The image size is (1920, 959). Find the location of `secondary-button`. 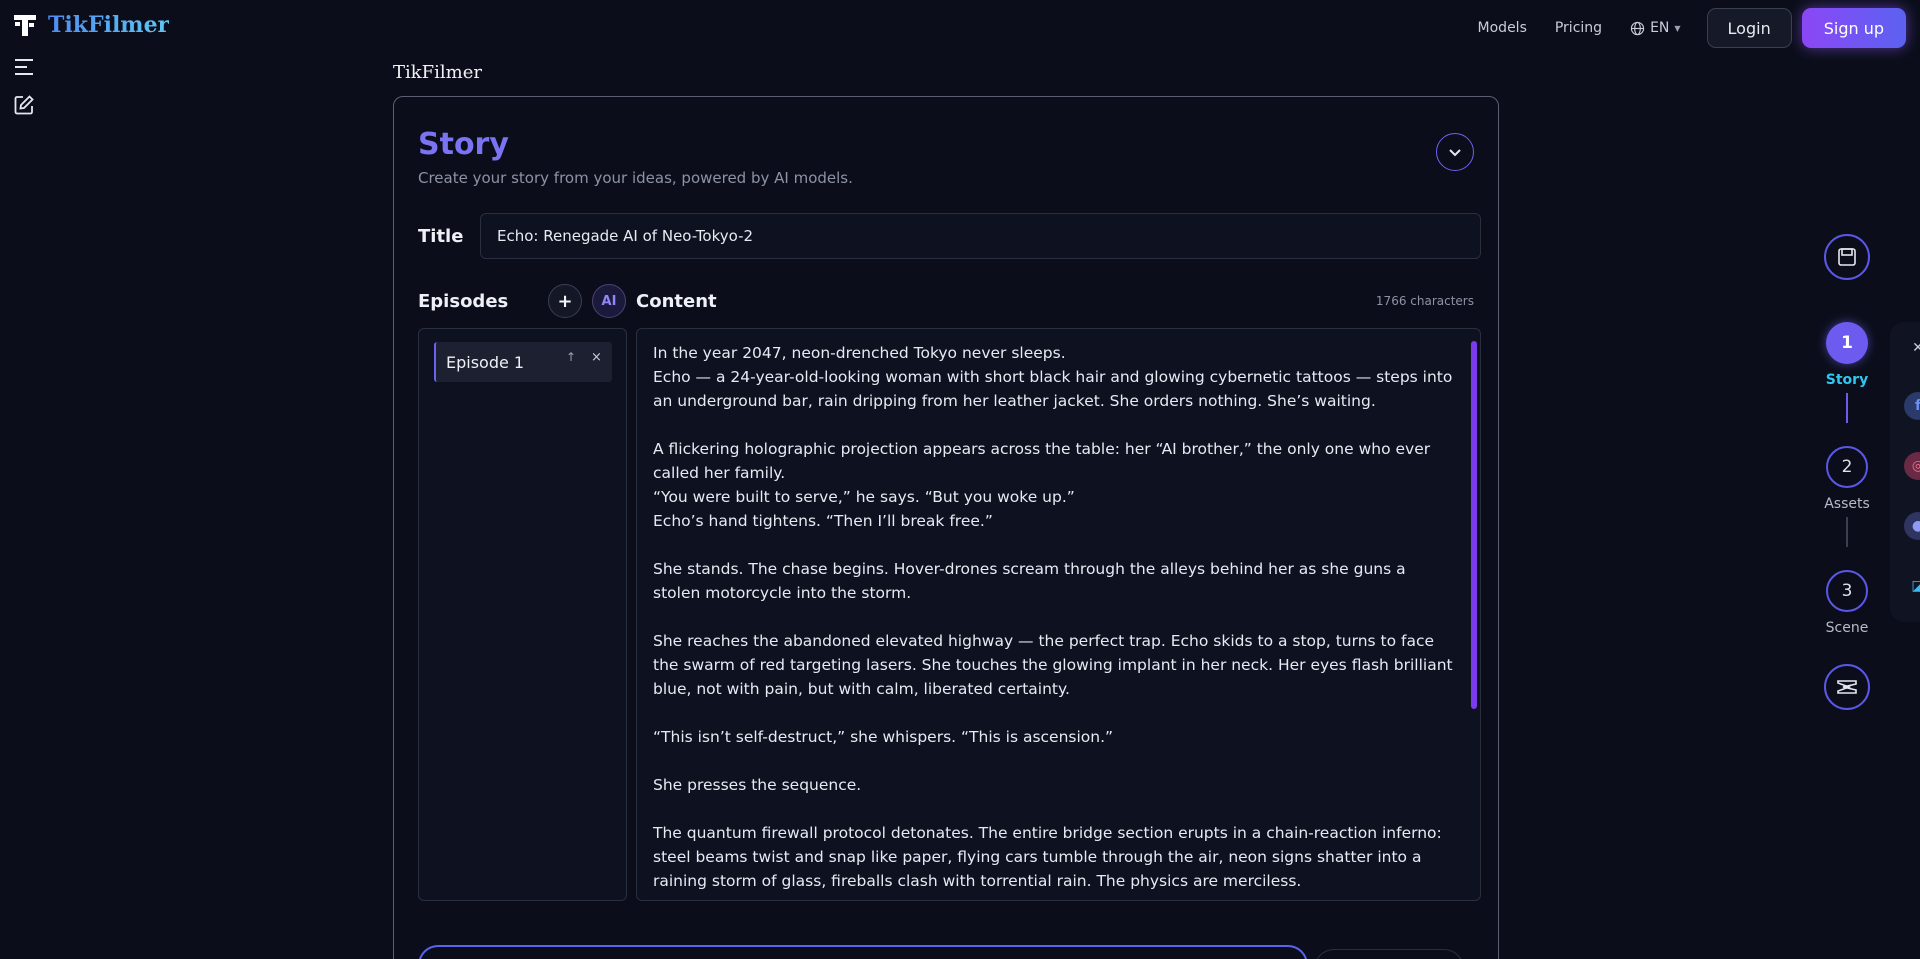

secondary-button is located at coordinates (1389, 954).